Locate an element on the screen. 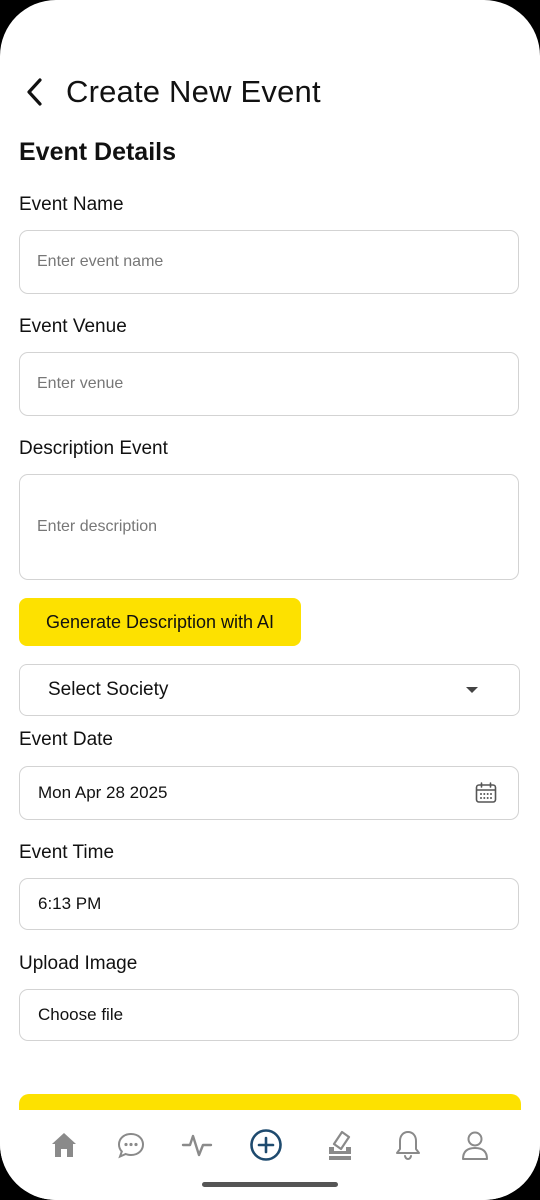  vote-icon is located at coordinates (340, 1145).